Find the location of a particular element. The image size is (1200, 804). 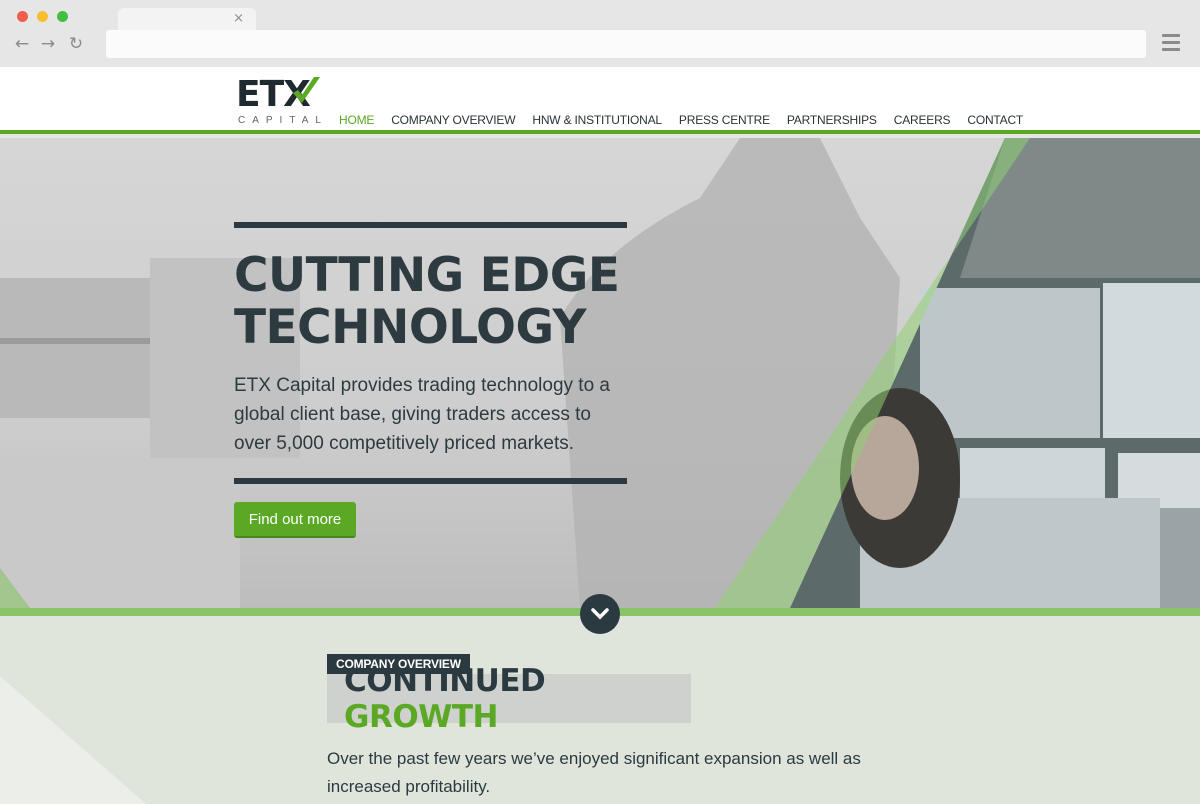

headline-part-1: CONTINUED is located at coordinates (445, 680).